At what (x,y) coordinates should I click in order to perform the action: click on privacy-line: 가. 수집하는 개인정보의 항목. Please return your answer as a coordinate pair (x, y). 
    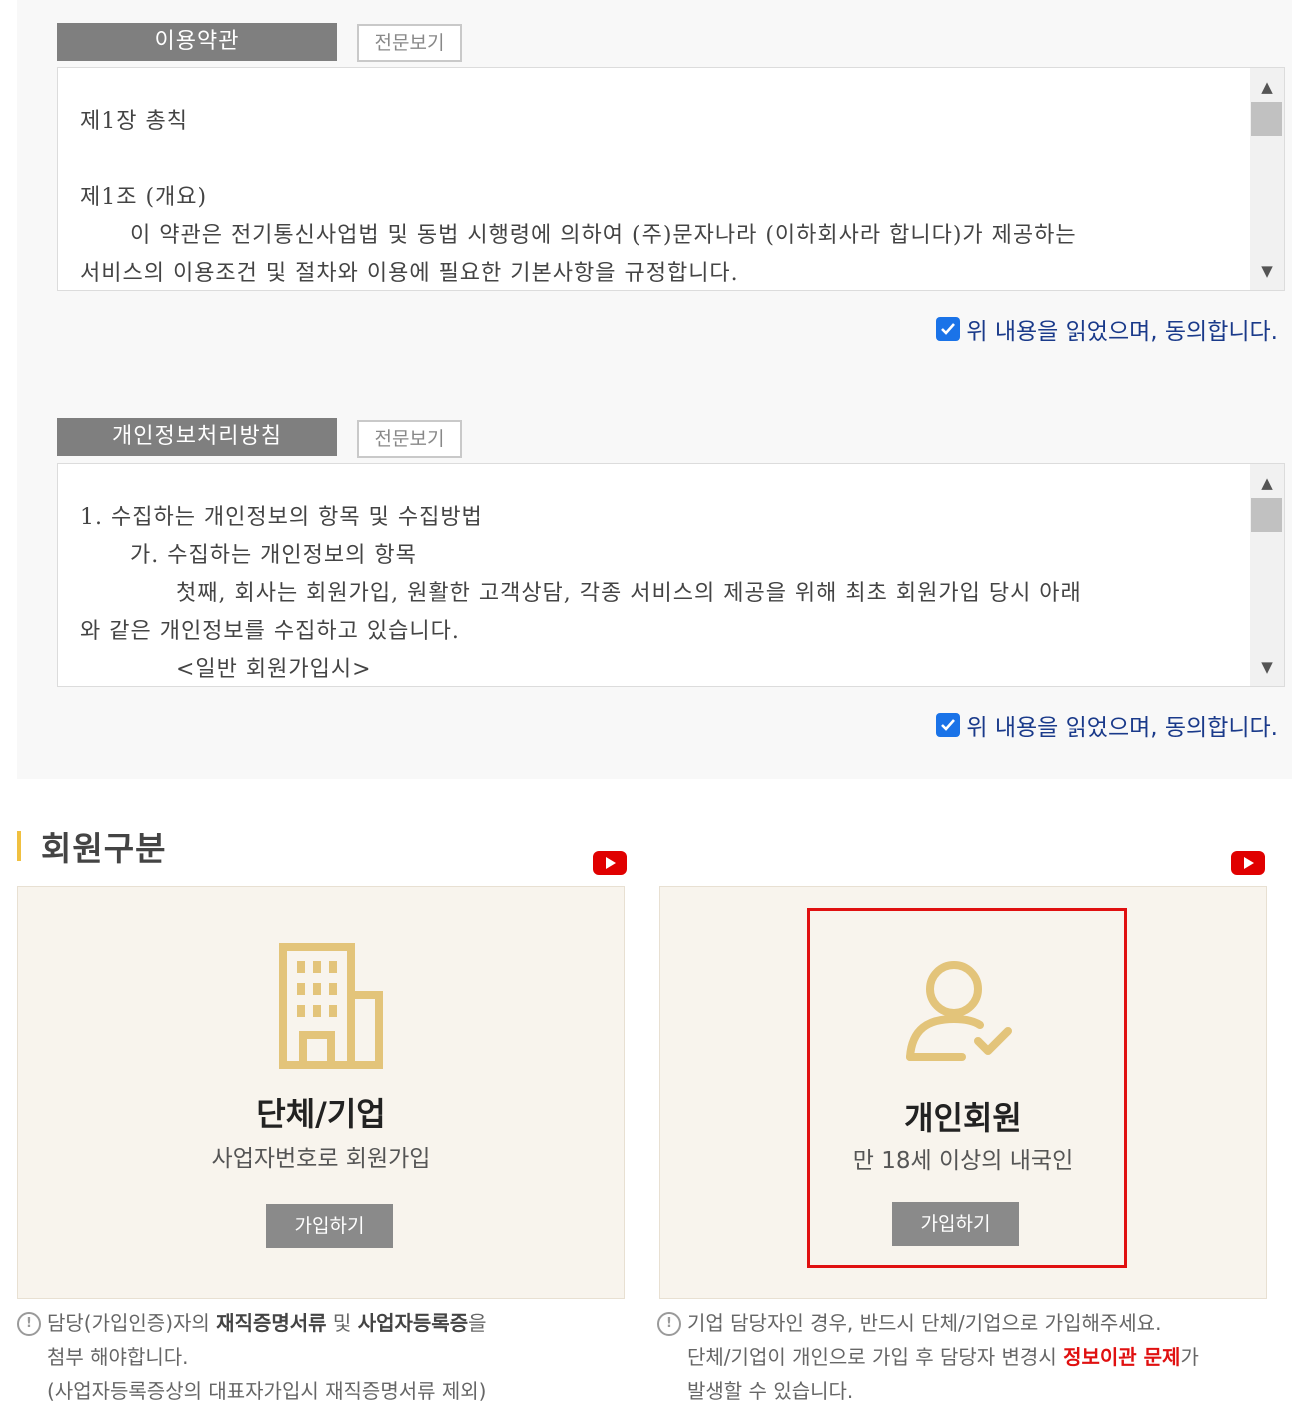
    Looking at the image, I should click on (273, 555).